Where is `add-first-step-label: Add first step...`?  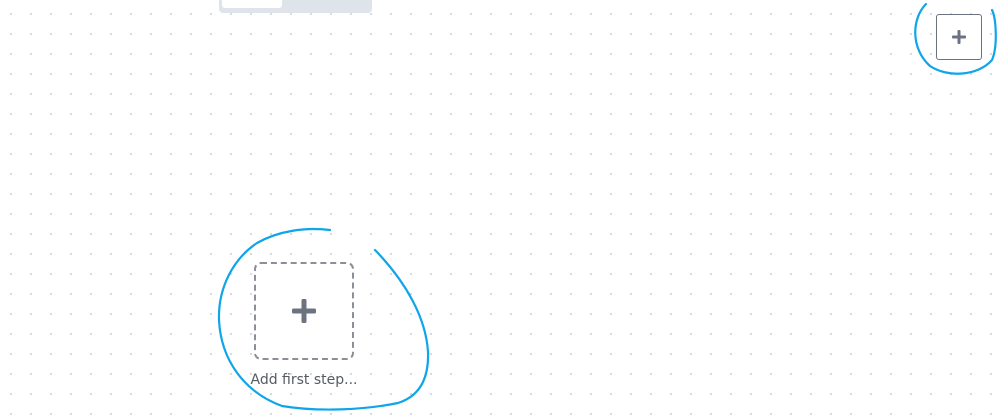
add-first-step-label: Add first step... is located at coordinates (304, 380).